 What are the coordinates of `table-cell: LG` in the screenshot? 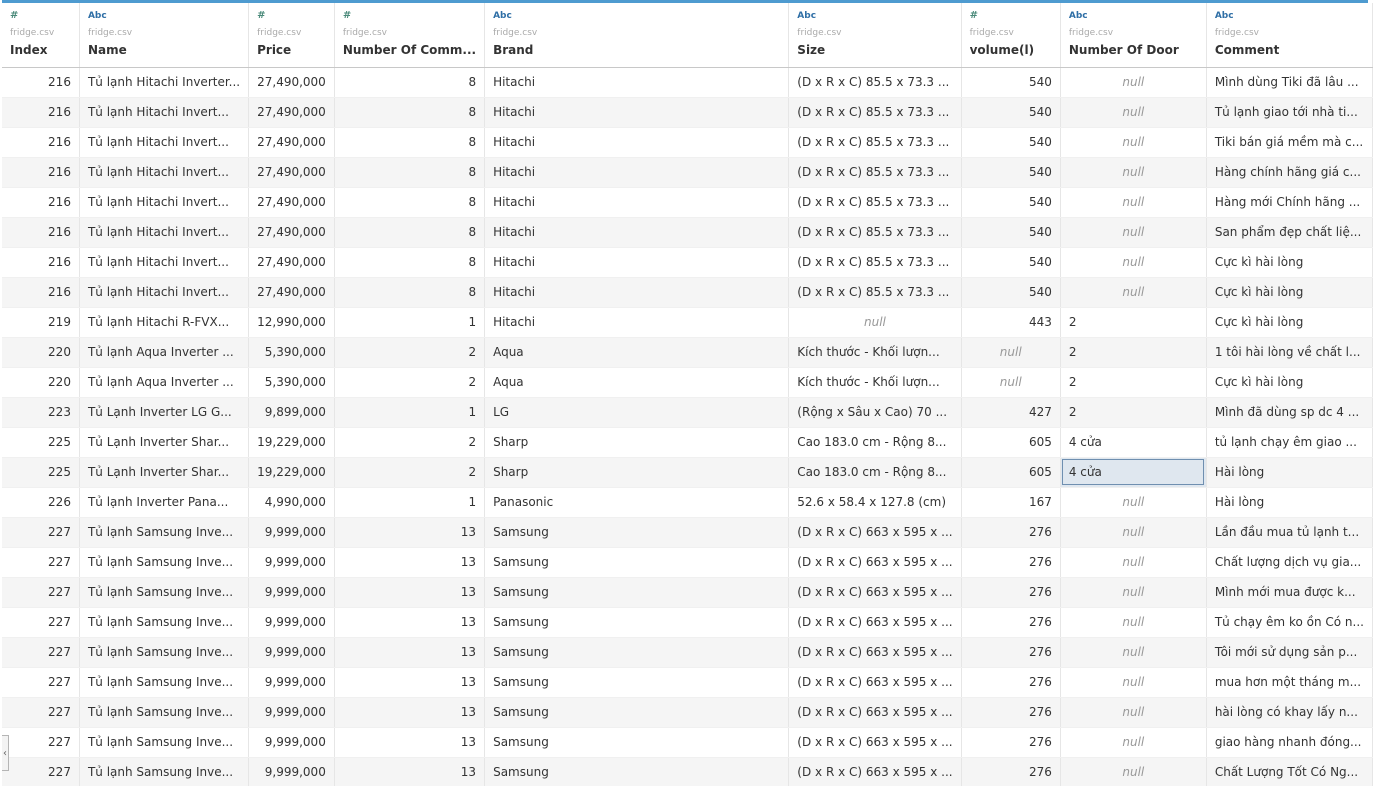 It's located at (637, 412).